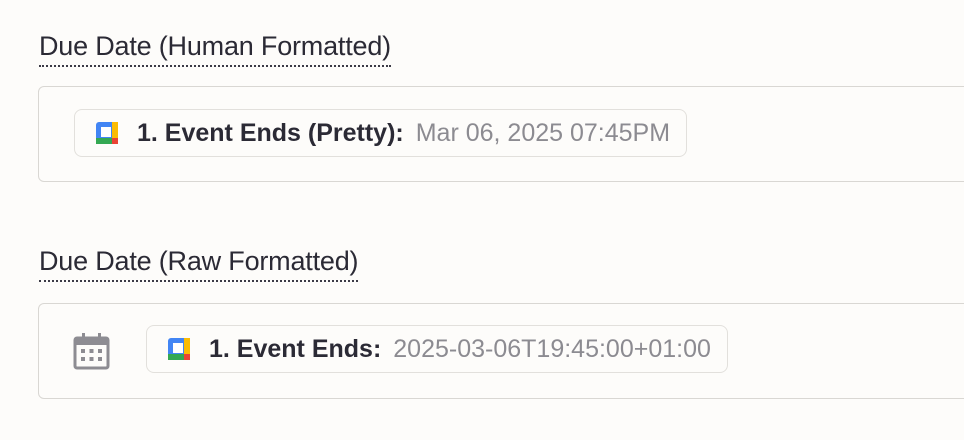 Image resolution: width=964 pixels, height=440 pixels. What do you see at coordinates (552, 348) in the screenshot?
I see `pill-value: 2025-03-06T19:45:00+01:00` at bounding box center [552, 348].